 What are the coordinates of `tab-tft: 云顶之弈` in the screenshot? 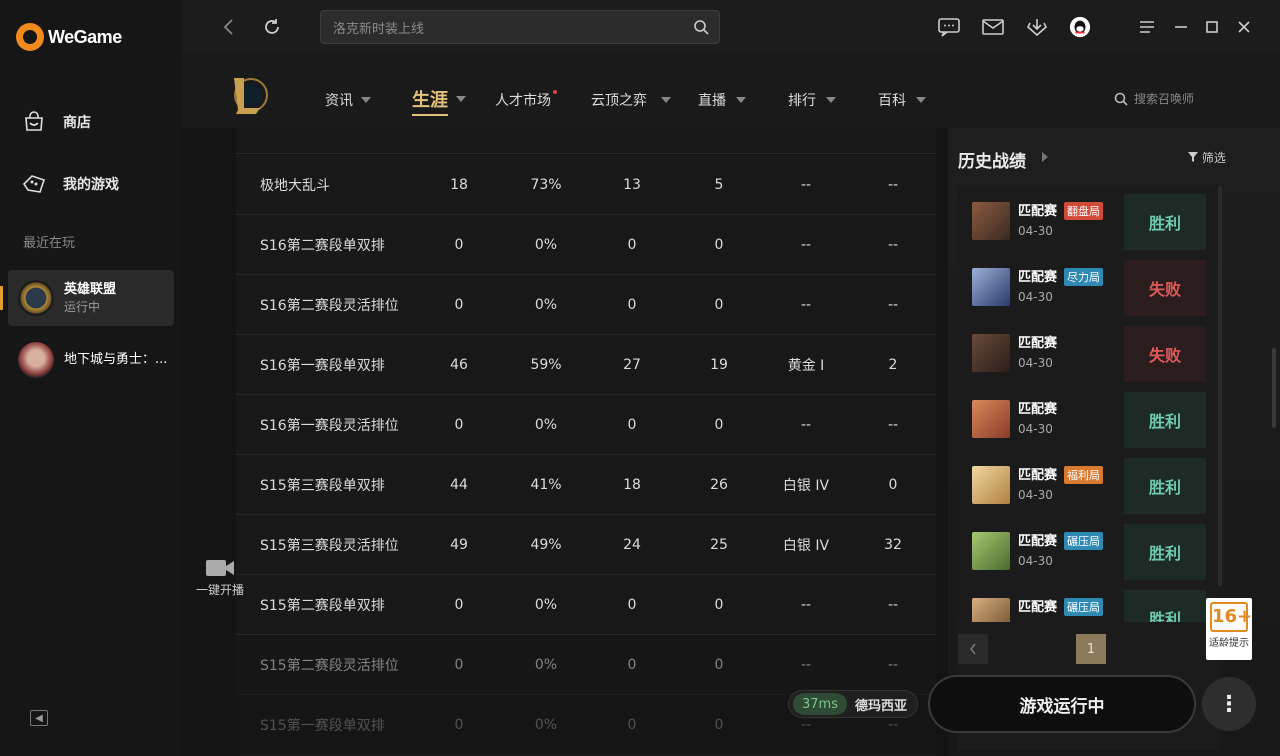 It's located at (631, 100).